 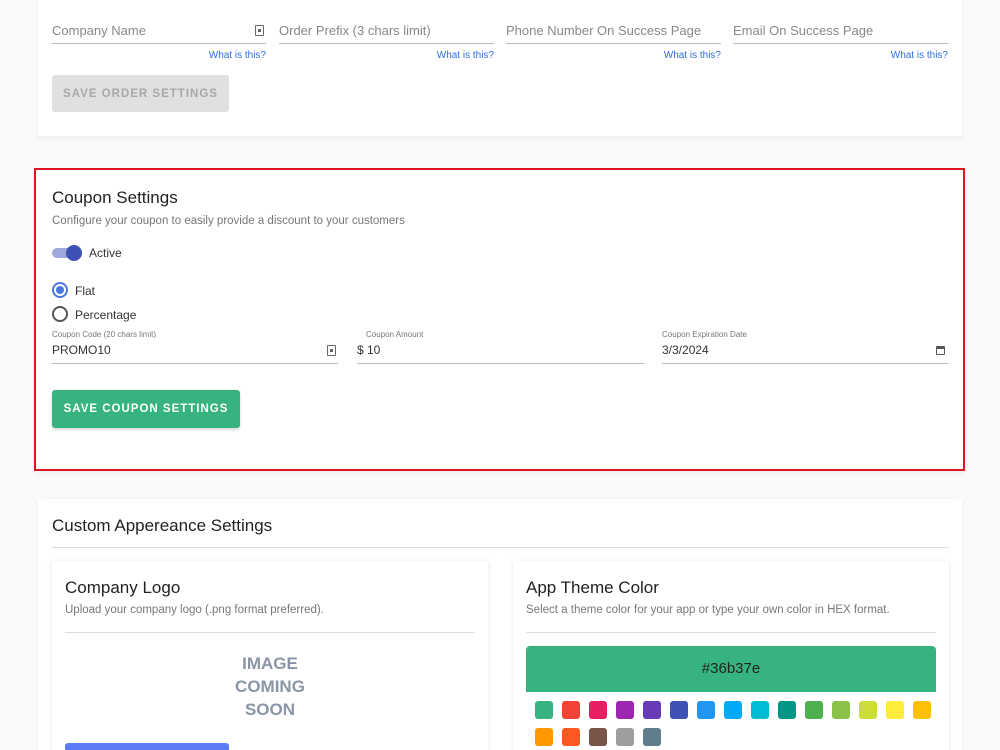 What do you see at coordinates (940, 350) in the screenshot?
I see `calendar-icon` at bounding box center [940, 350].